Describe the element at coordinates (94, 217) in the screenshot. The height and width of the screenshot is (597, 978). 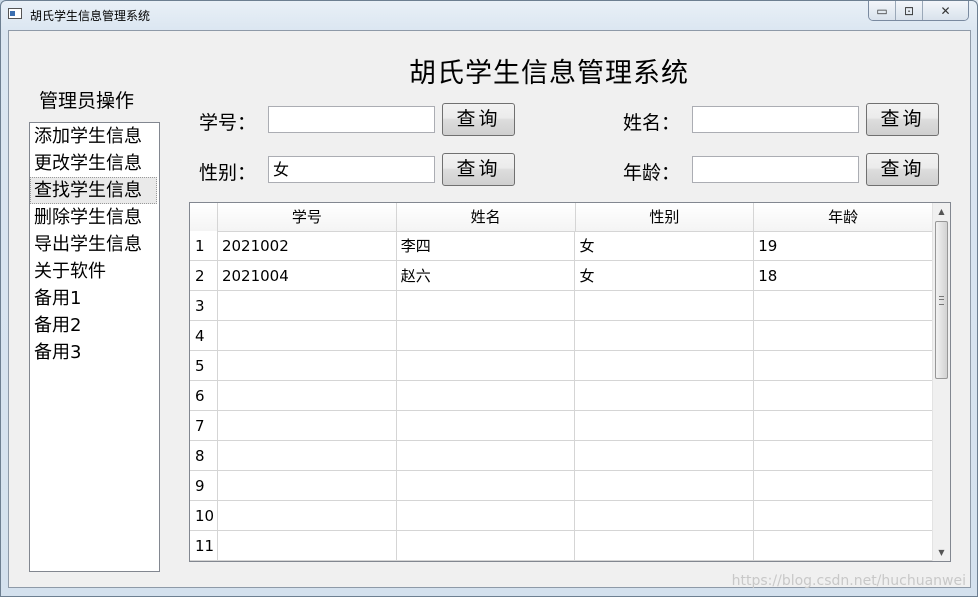
I see `sidebar-item-delete: 删除学生信息` at that location.